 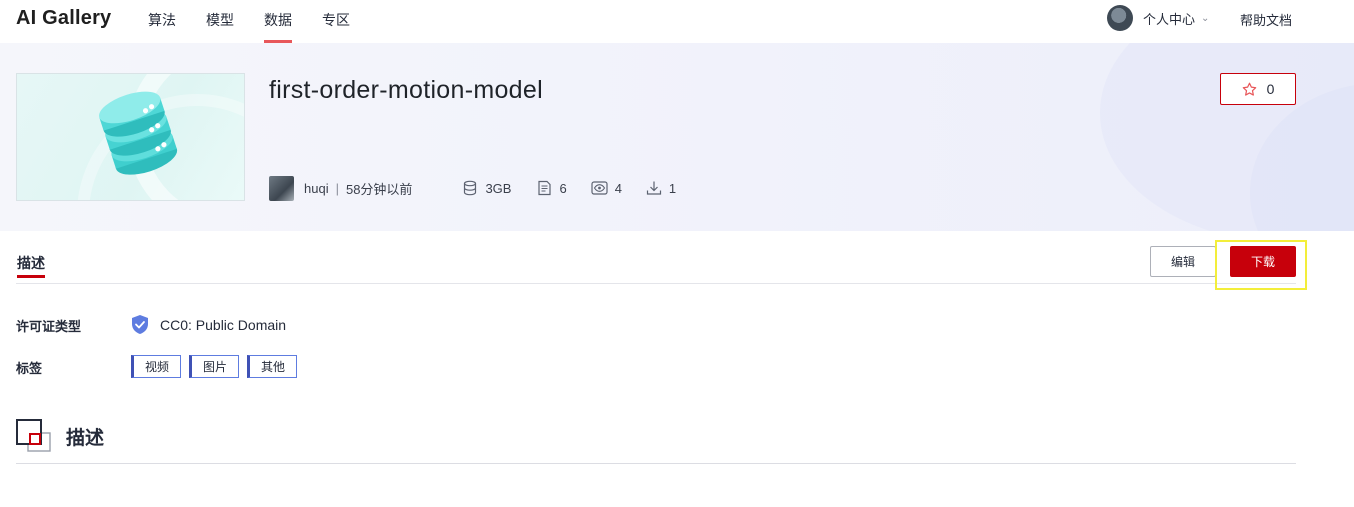 I want to click on nav-item-algorithms: 算法, so click(x=162, y=20).